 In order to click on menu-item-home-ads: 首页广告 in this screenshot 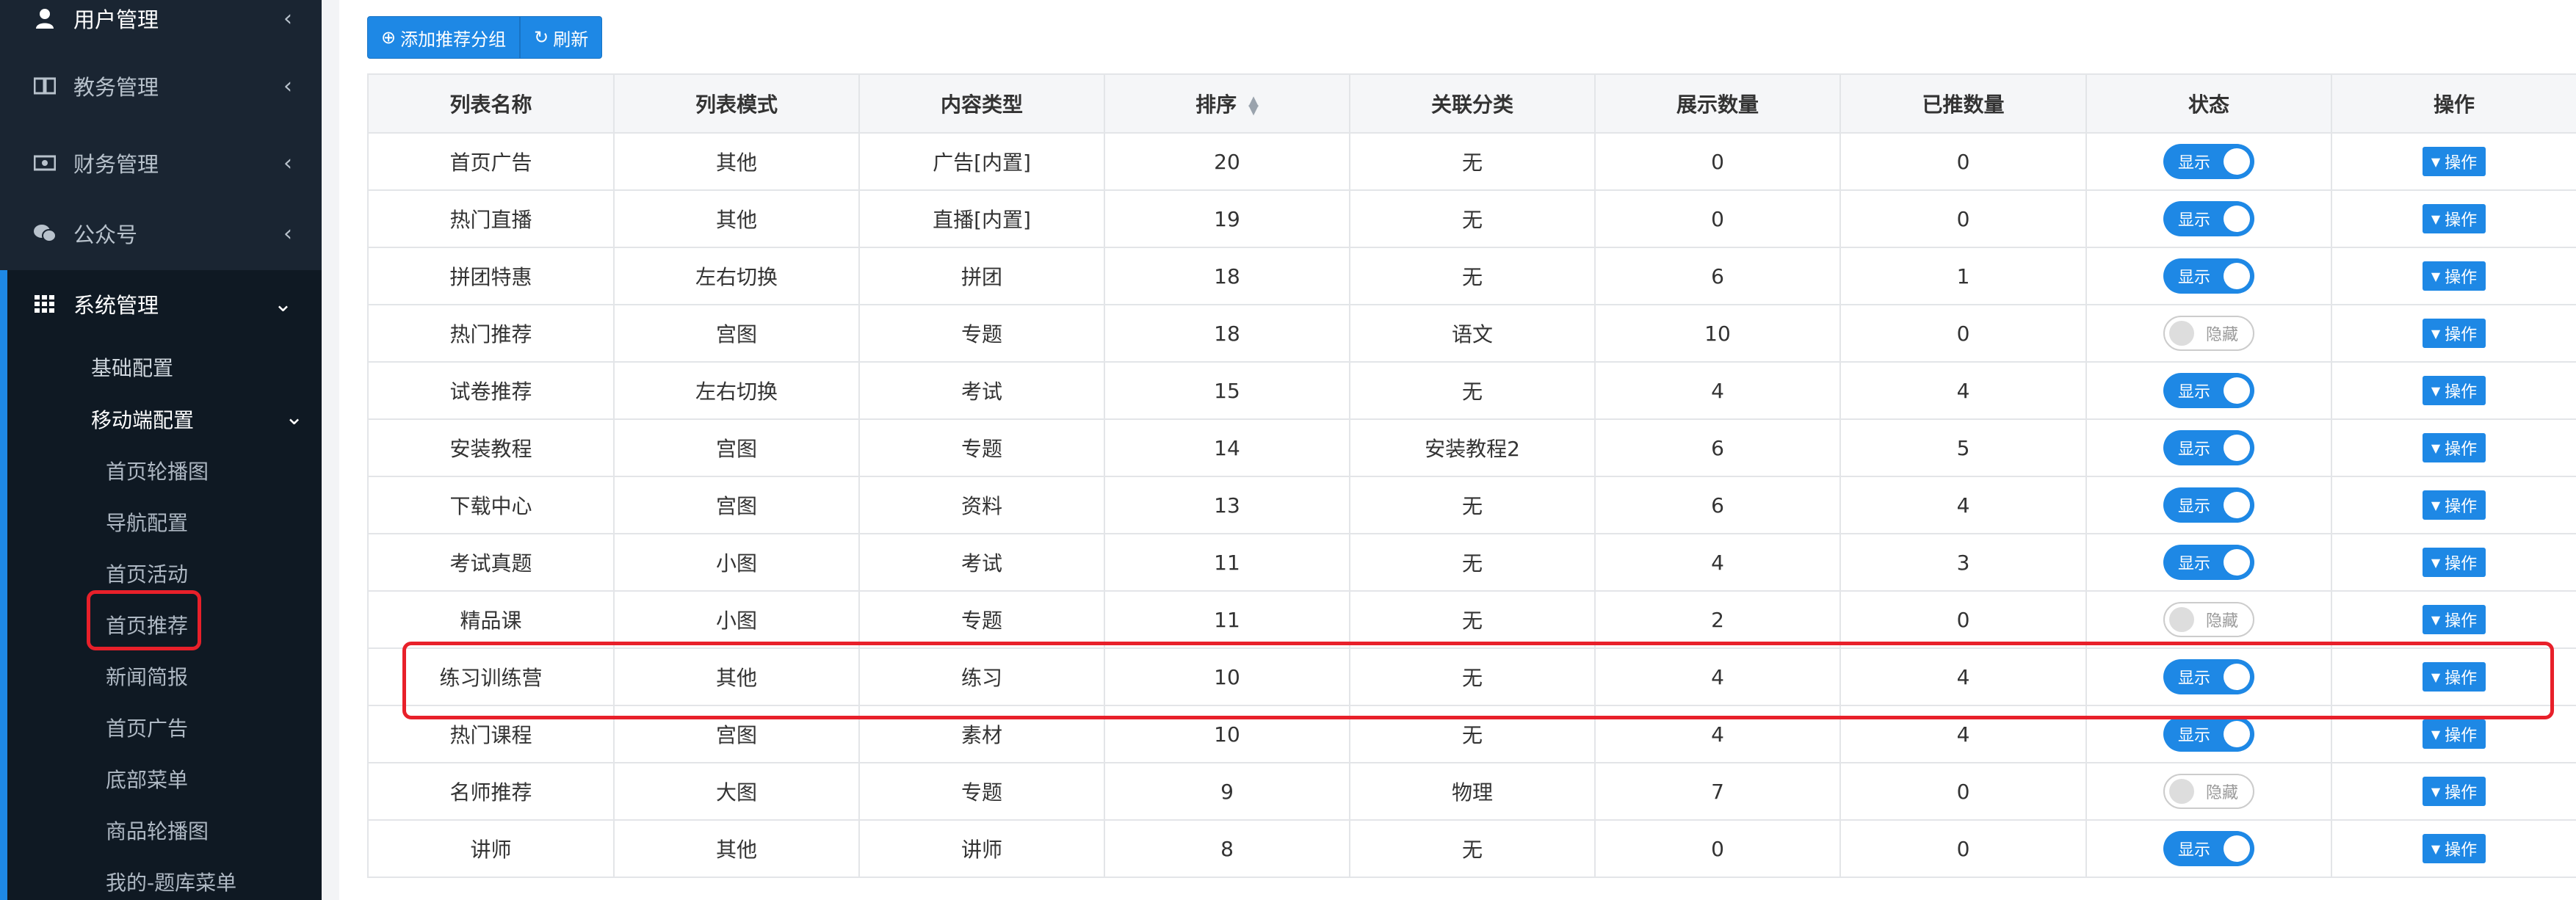, I will do `click(147, 727)`.